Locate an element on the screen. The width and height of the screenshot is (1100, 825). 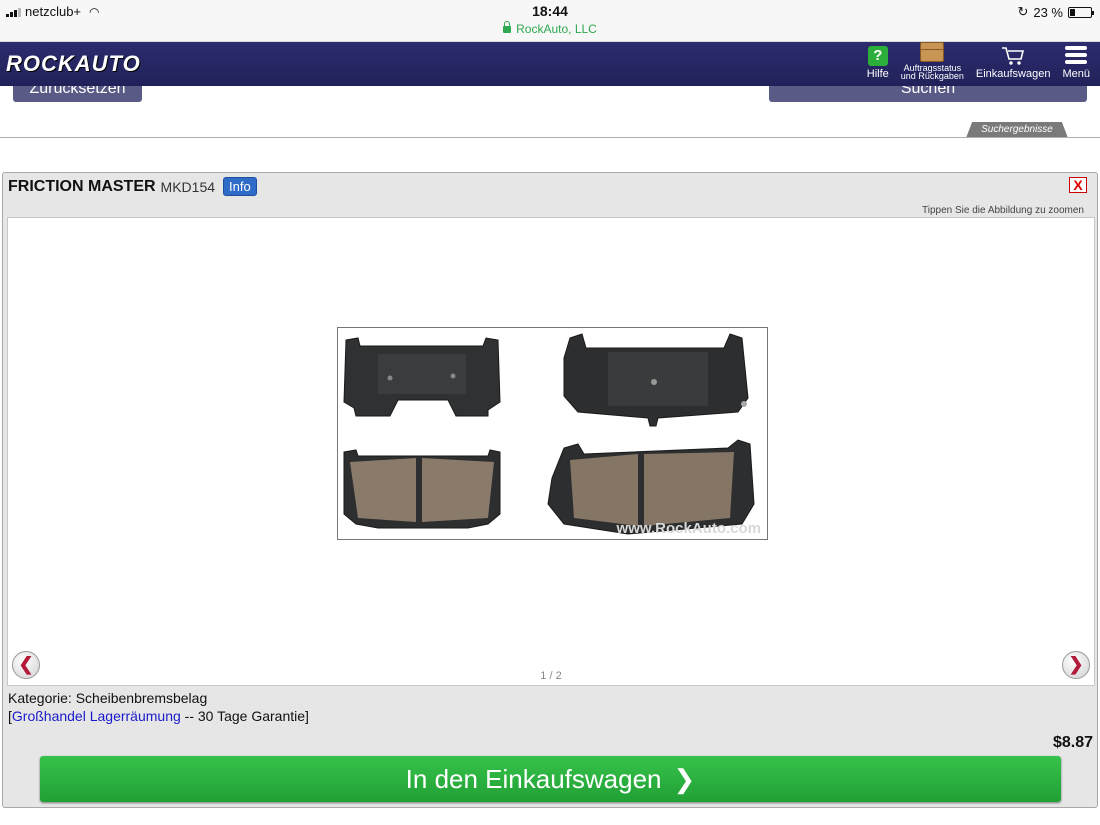
battery-info: ↻ 23 % is located at coordinates (1055, 12).